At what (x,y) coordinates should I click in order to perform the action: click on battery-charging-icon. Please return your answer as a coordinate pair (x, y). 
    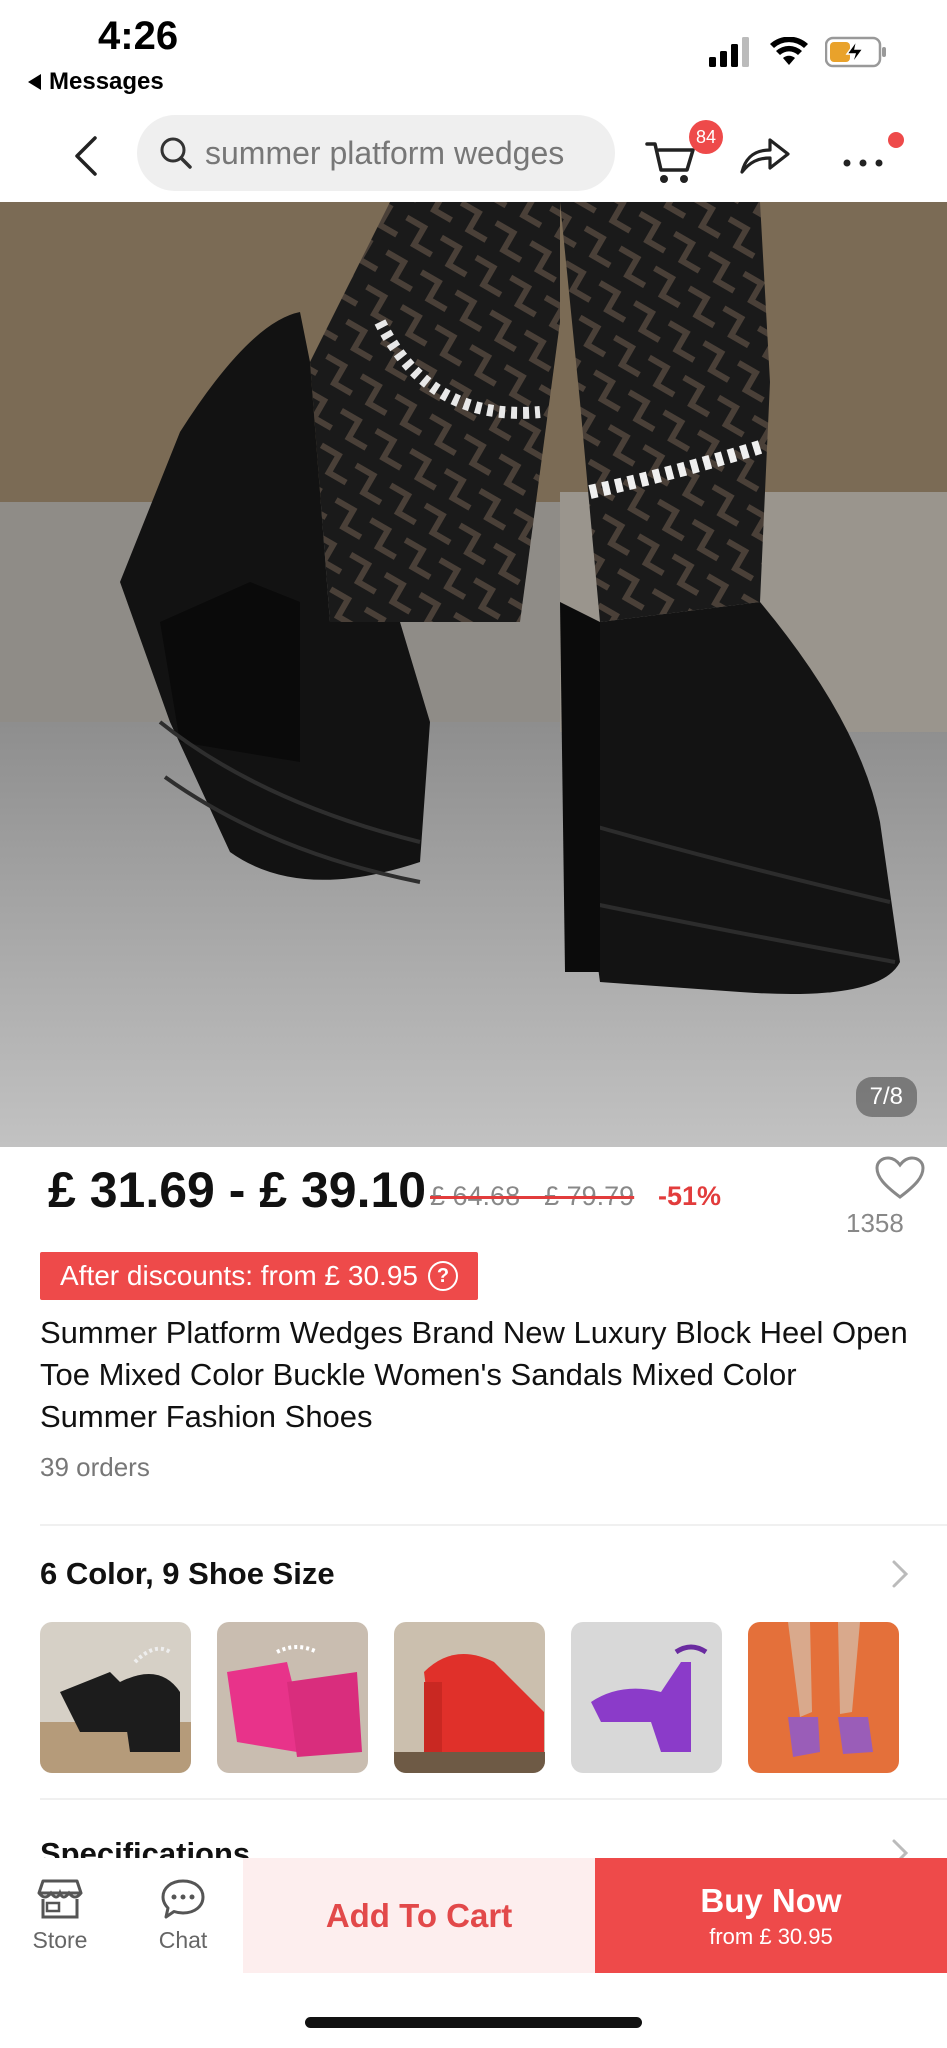
    Looking at the image, I should click on (855, 52).